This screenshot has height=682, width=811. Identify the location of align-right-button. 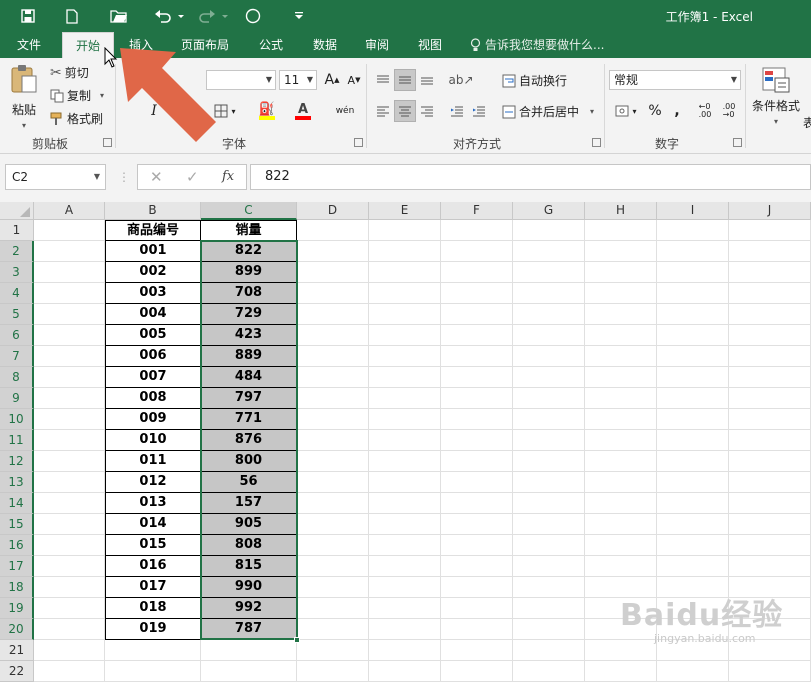
(427, 111).